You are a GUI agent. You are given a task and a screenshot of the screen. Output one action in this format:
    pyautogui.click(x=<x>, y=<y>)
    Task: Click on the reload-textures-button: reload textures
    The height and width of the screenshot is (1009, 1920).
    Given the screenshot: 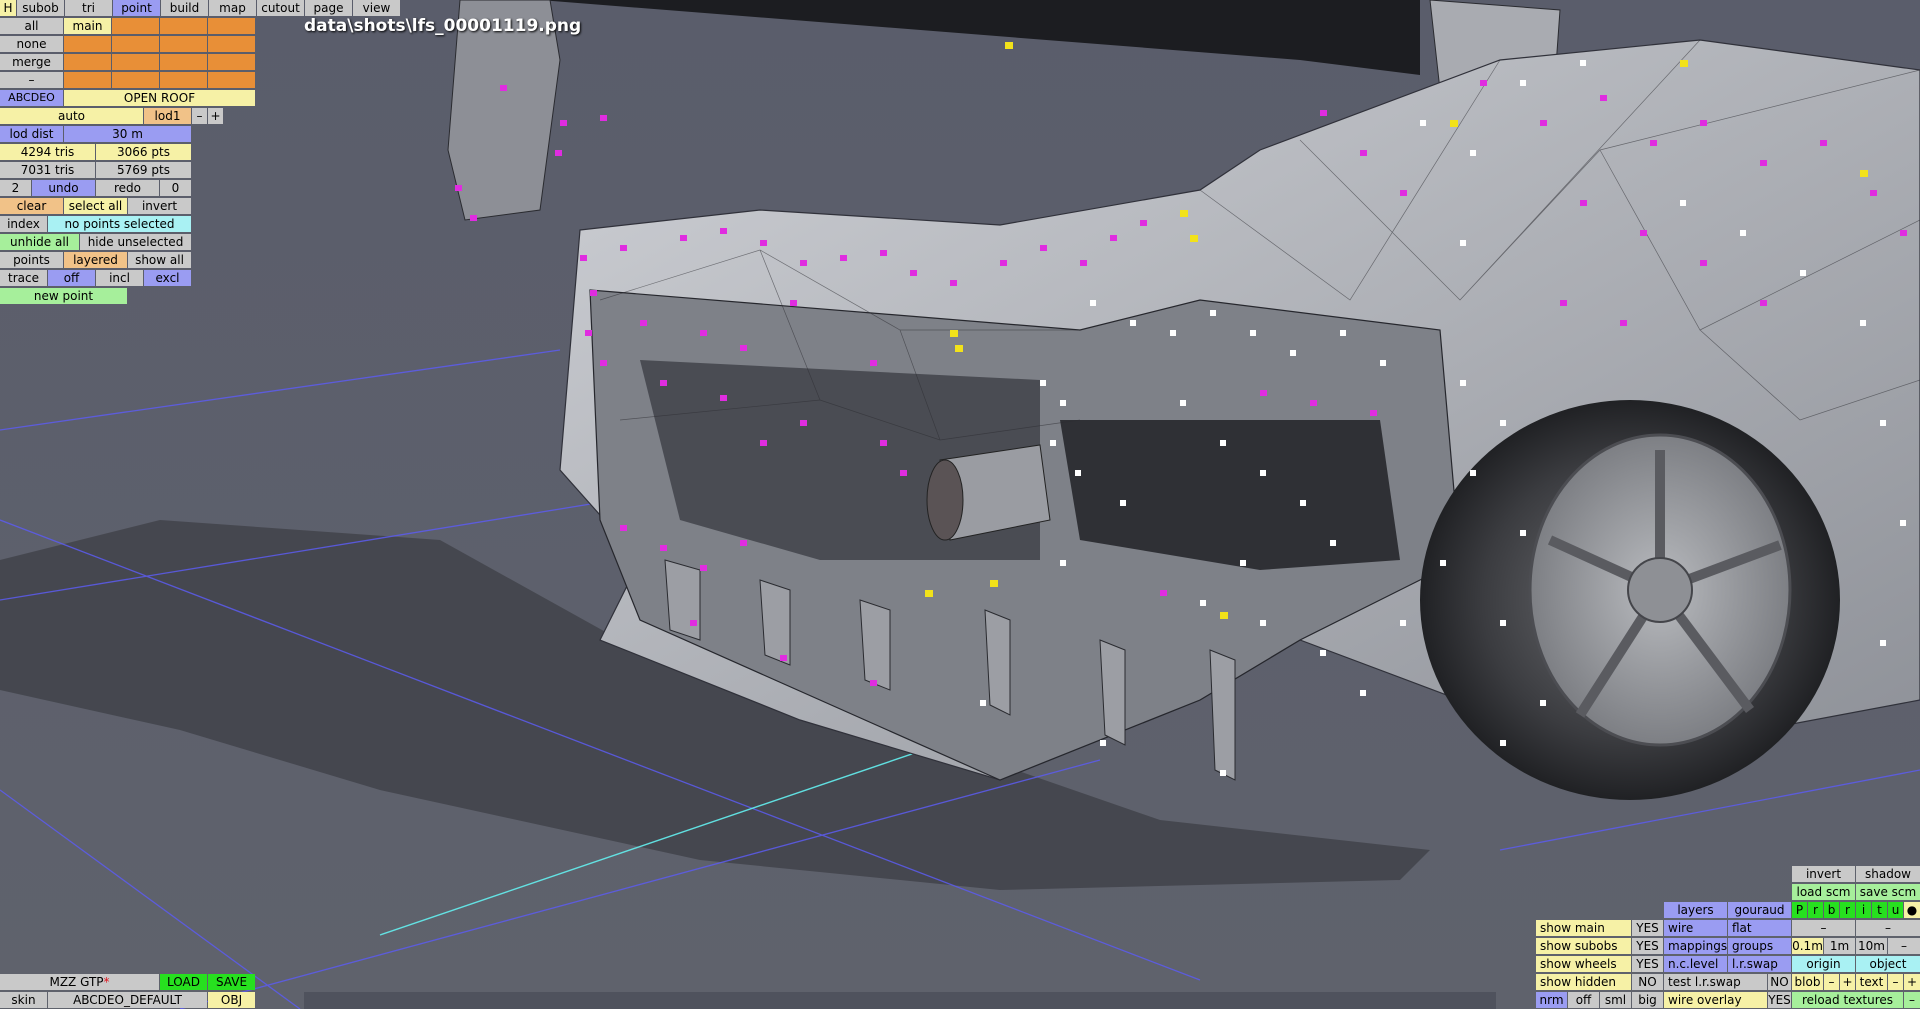 What is the action you would take?
    pyautogui.click(x=1847, y=1000)
    